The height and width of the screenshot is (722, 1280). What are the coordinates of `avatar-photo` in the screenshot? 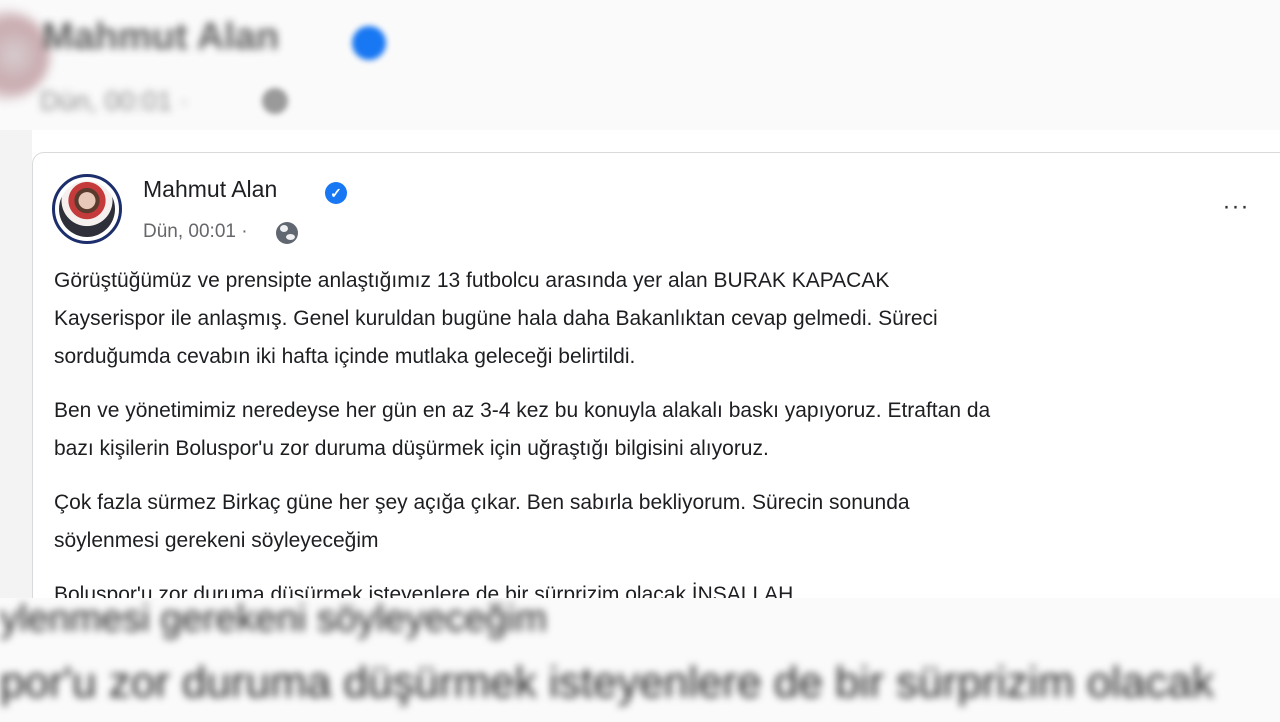 It's located at (87, 209).